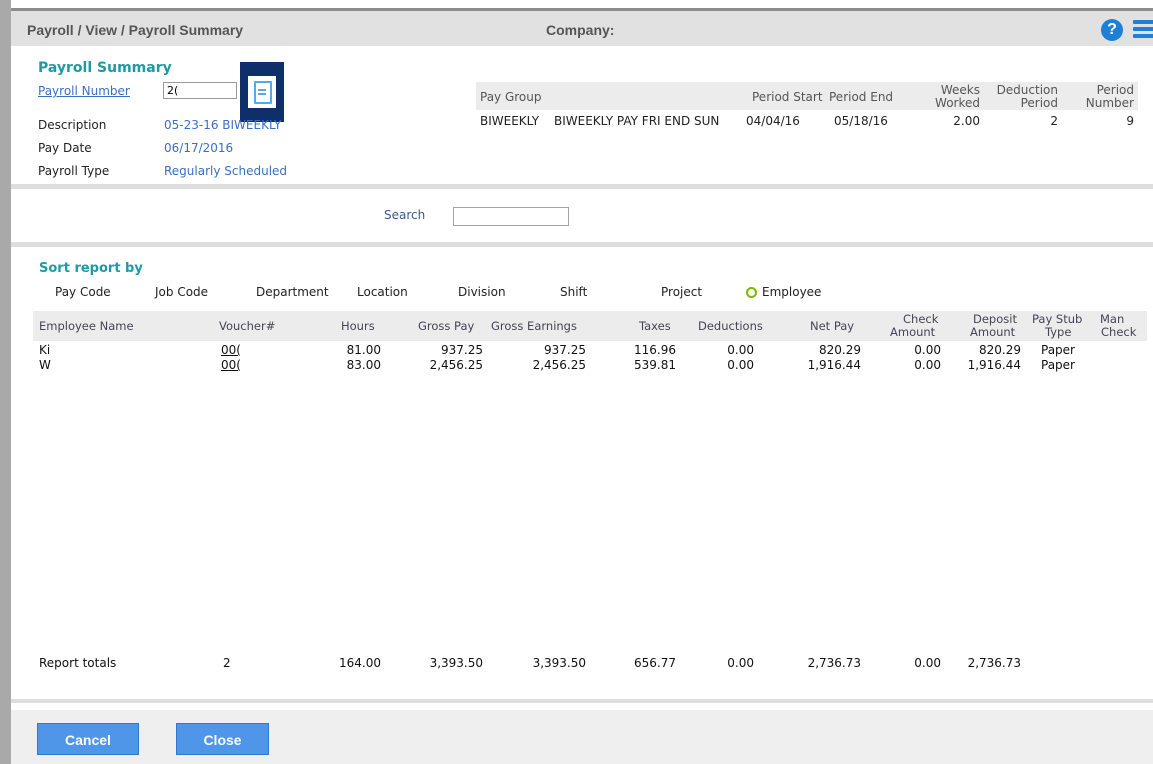 The height and width of the screenshot is (764, 1153). What do you see at coordinates (78, 663) in the screenshot?
I see `report-totals-label: Report totals` at bounding box center [78, 663].